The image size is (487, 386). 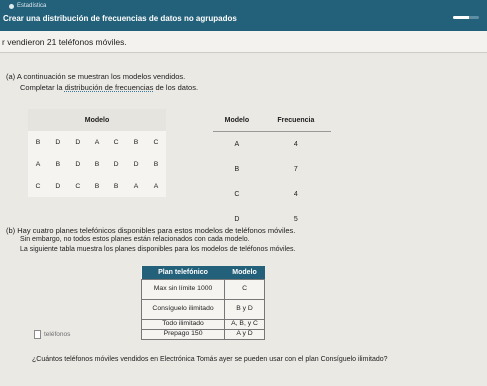 What do you see at coordinates (183, 289) in the screenshot?
I see `plan-cell: Max sin límite 1000` at bounding box center [183, 289].